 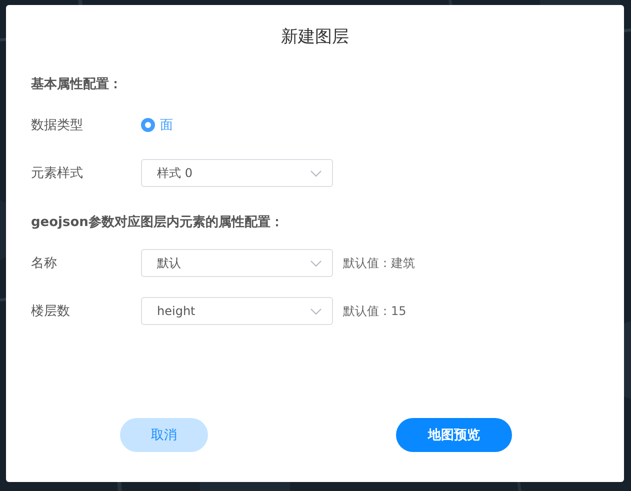 What do you see at coordinates (379, 263) in the screenshot?
I see `default-value-hint: 默认值：建筑` at bounding box center [379, 263].